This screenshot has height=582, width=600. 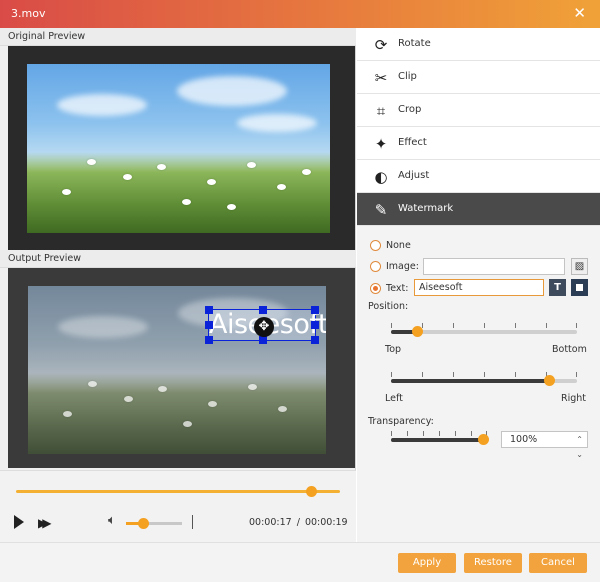 What do you see at coordinates (394, 398) in the screenshot?
I see `left-label: Left` at bounding box center [394, 398].